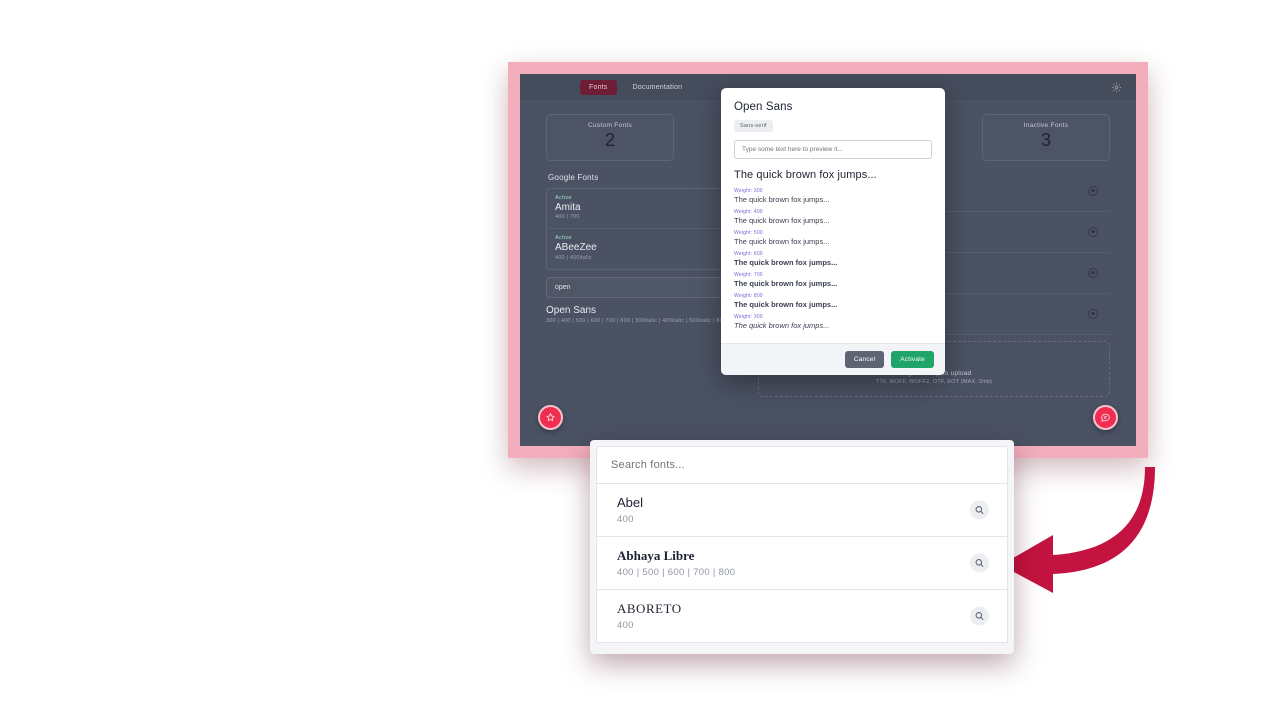  What do you see at coordinates (315, 117) in the screenshot?
I see `hero-title-block: Font Preview` at bounding box center [315, 117].